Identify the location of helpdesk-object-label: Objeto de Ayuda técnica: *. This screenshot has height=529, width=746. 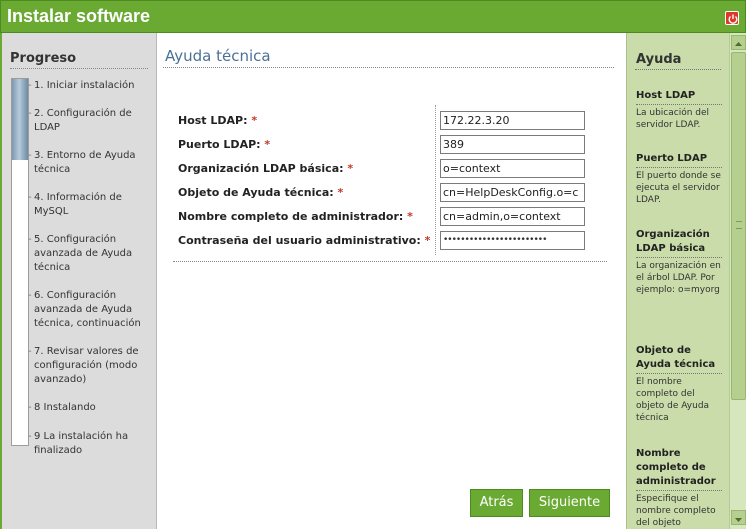
(261, 192).